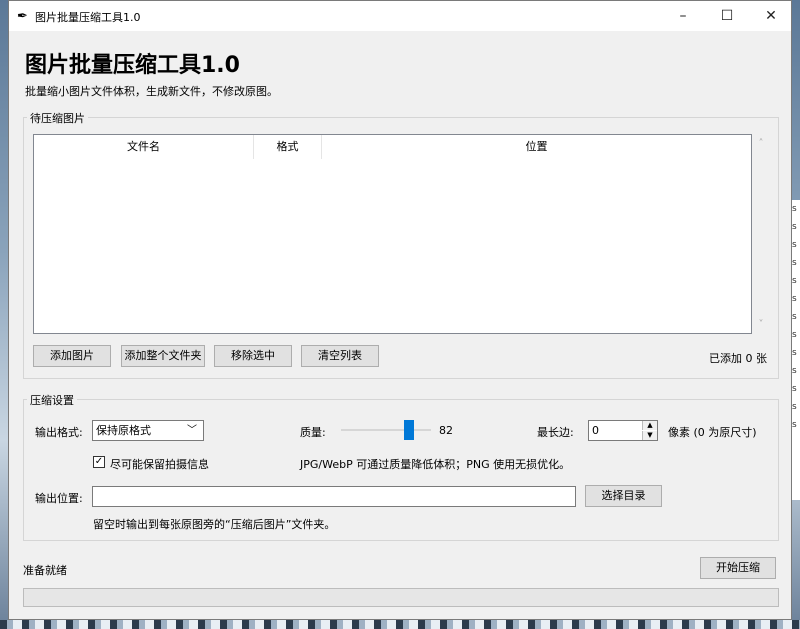 Image resolution: width=800 pixels, height=629 pixels. I want to click on column-header-location: 位置, so click(536, 147).